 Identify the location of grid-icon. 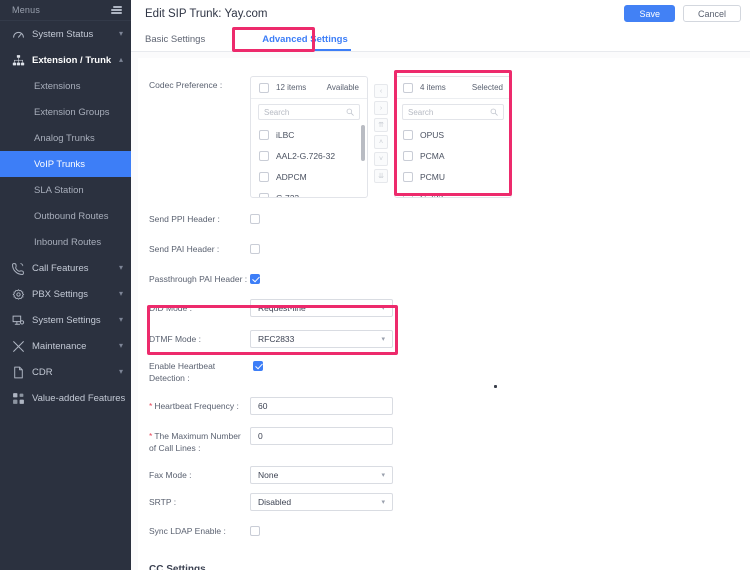
(18, 398).